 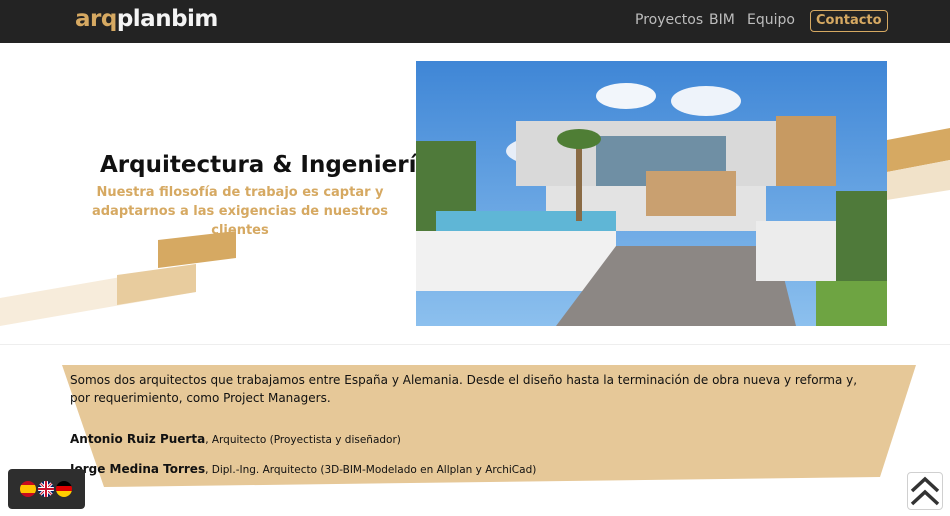 What do you see at coordinates (167, 19) in the screenshot?
I see `logo-part-planbim: planbim` at bounding box center [167, 19].